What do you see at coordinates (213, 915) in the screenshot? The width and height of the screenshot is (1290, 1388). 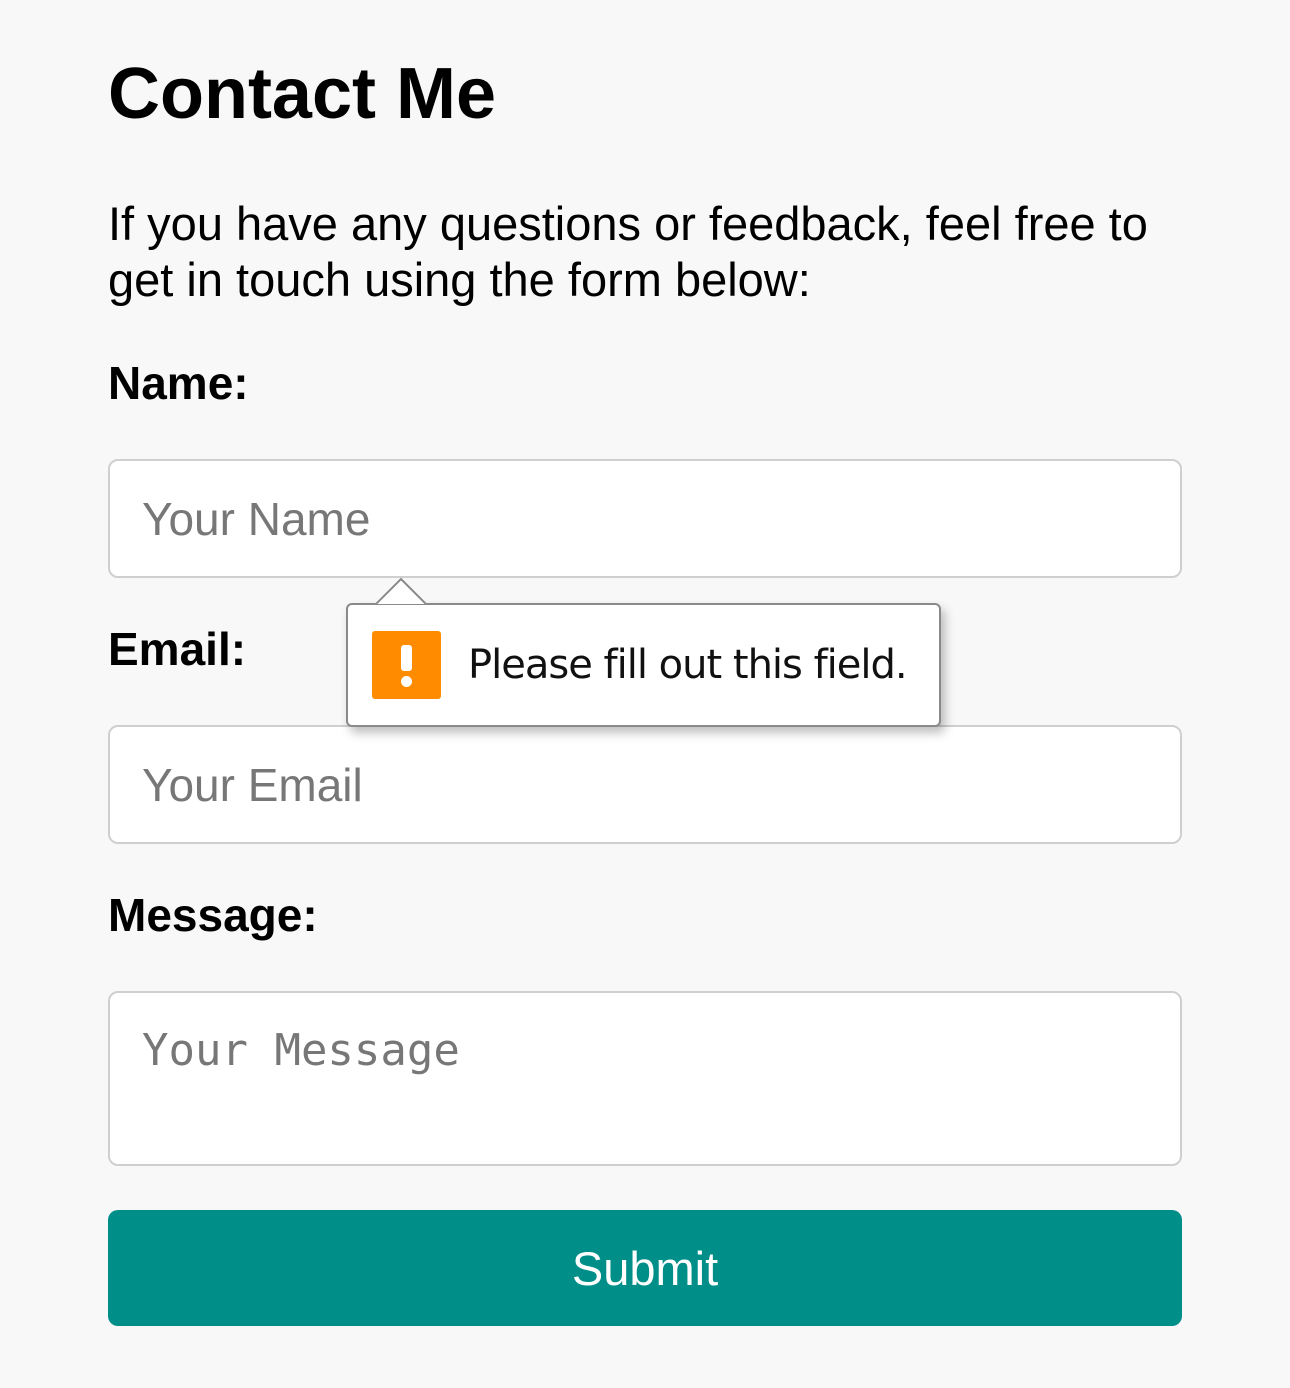 I see `message-label: Message:` at bounding box center [213, 915].